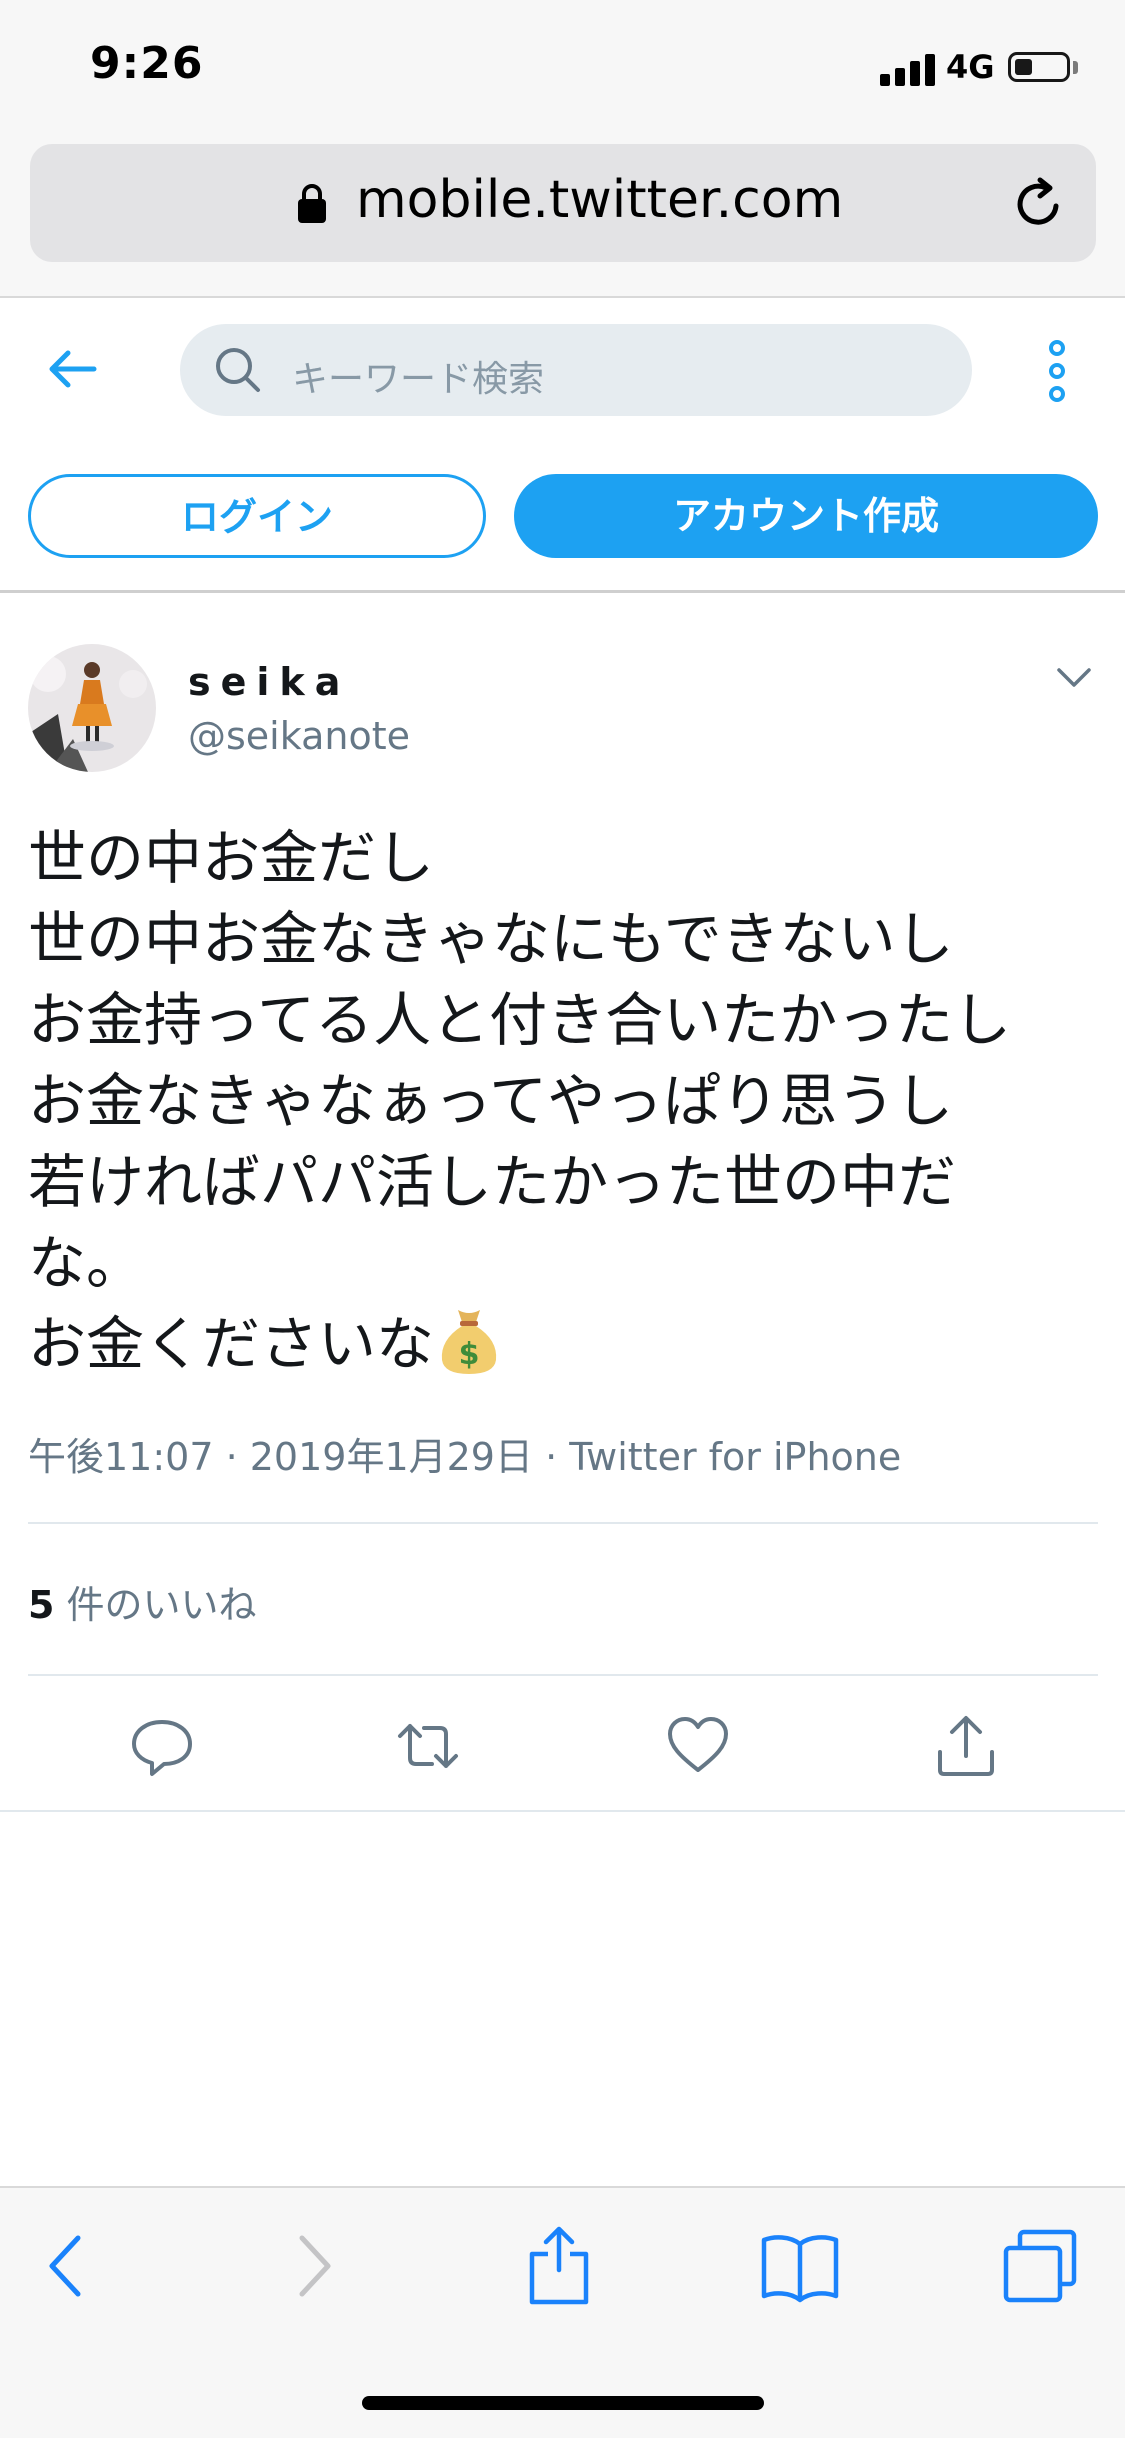  Describe the element at coordinates (800, 2266) in the screenshot. I see `bookmarks-icon` at that location.